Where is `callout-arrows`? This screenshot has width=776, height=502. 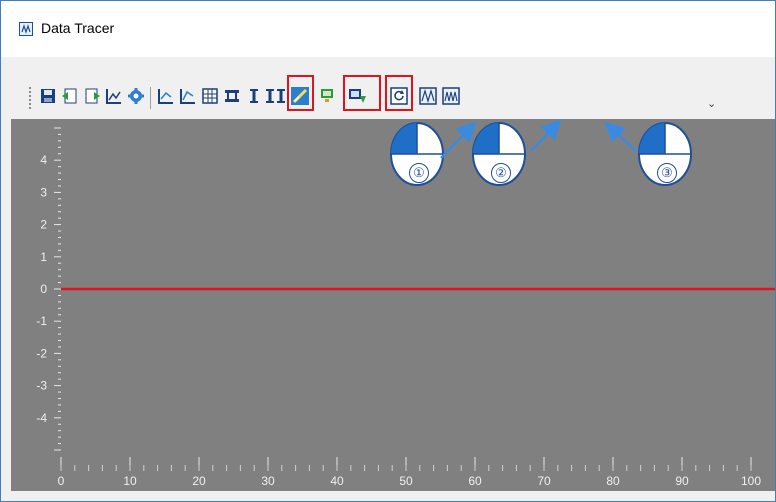
callout-arrows is located at coordinates (538, 139).